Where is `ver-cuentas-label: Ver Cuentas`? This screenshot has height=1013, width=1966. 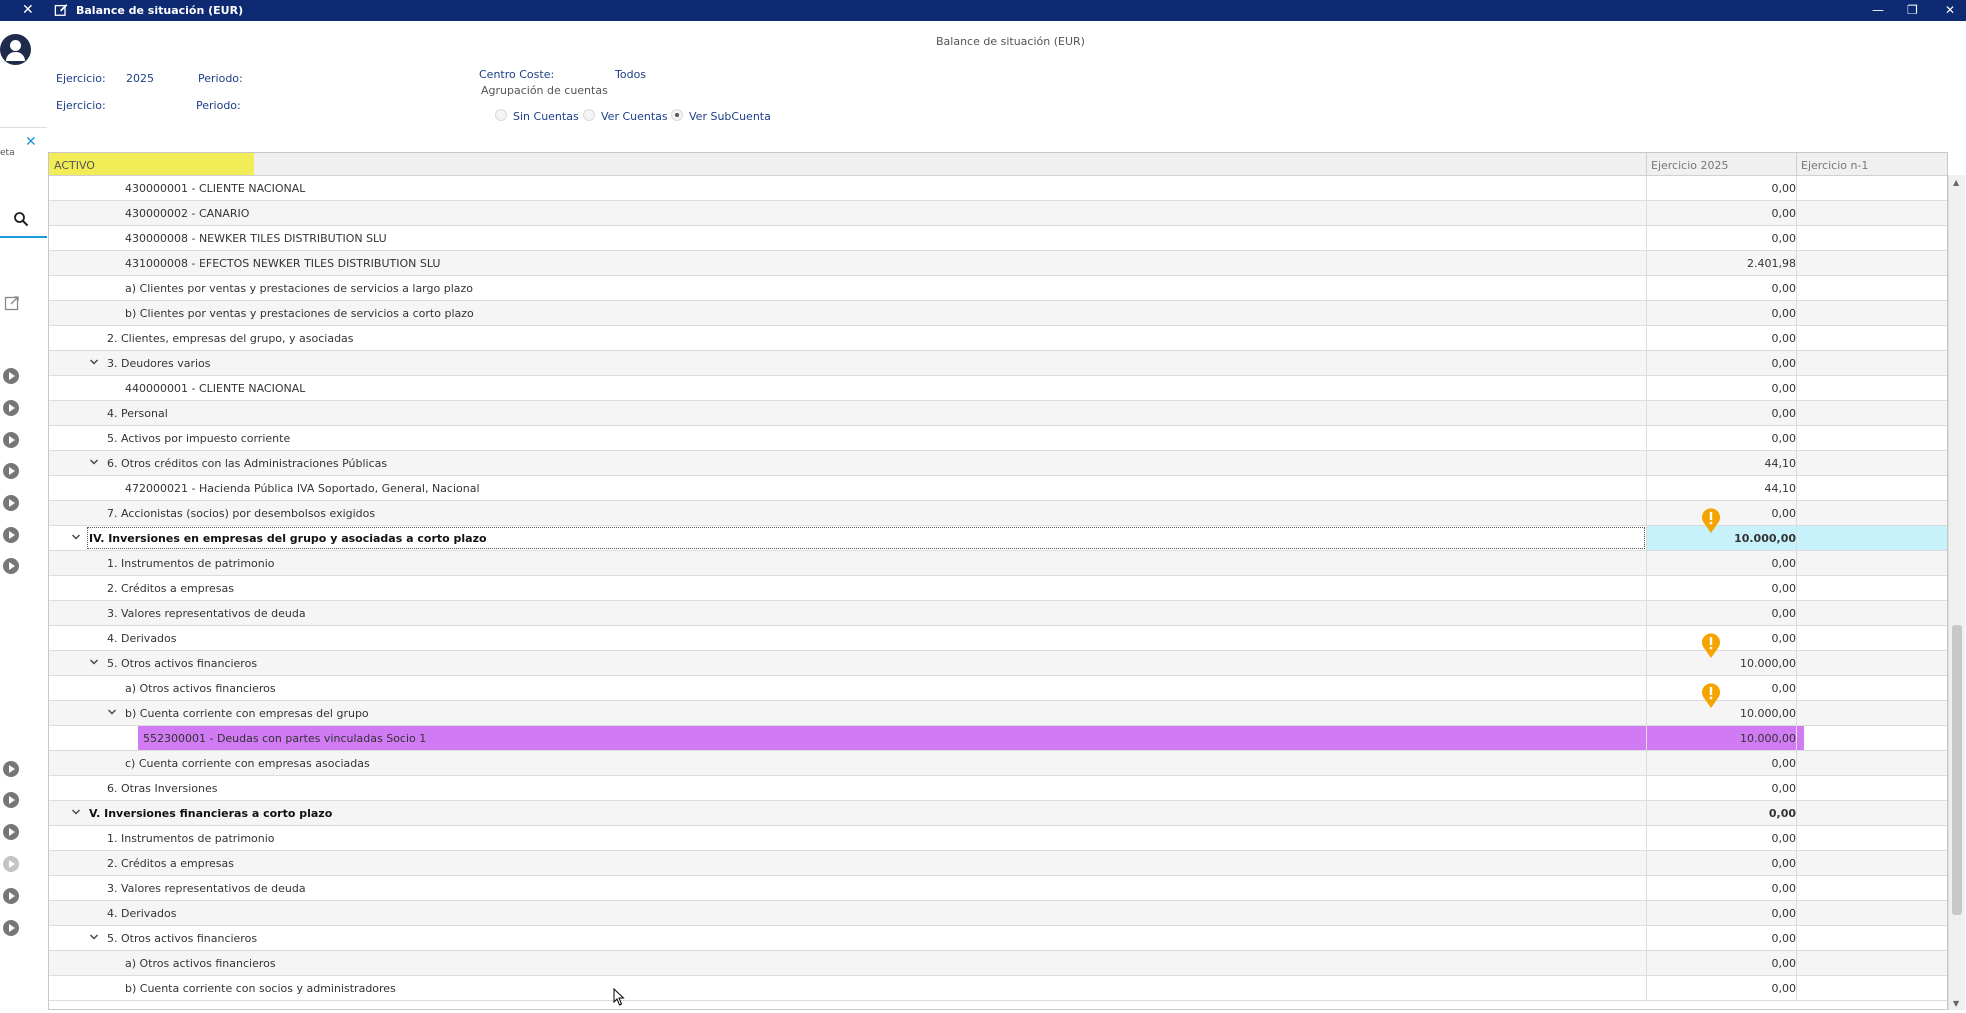
ver-cuentas-label: Ver Cuentas is located at coordinates (634, 116).